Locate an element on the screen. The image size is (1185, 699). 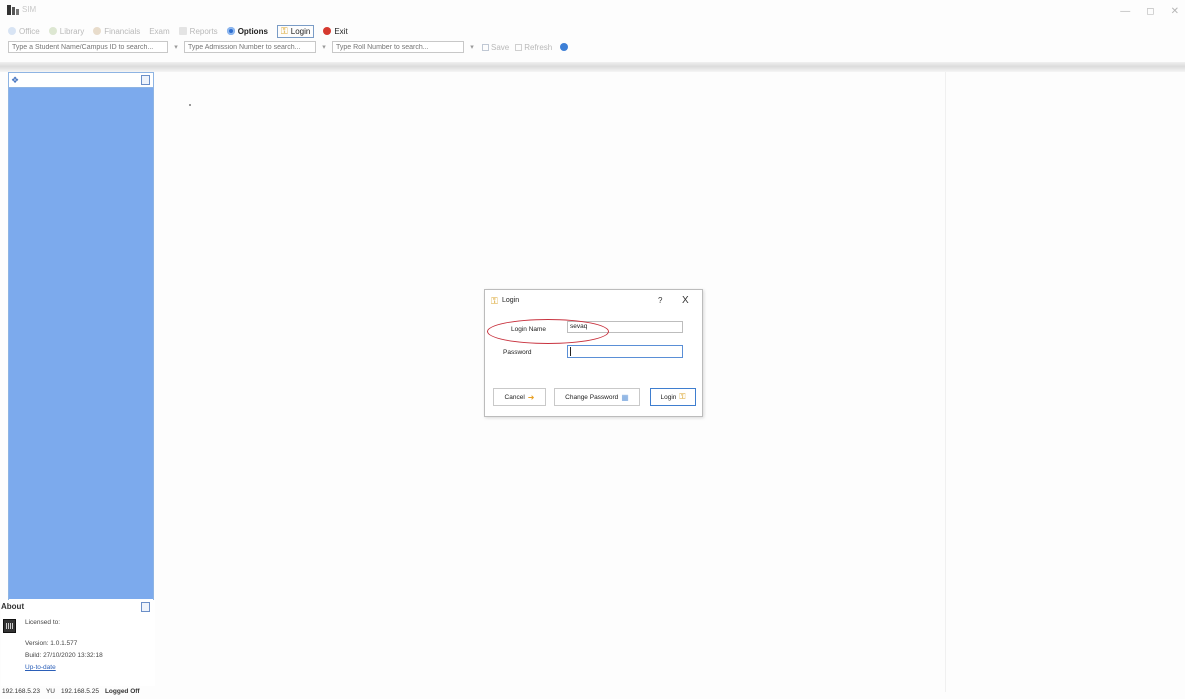
canvas-divider is located at coordinates (945, 382).